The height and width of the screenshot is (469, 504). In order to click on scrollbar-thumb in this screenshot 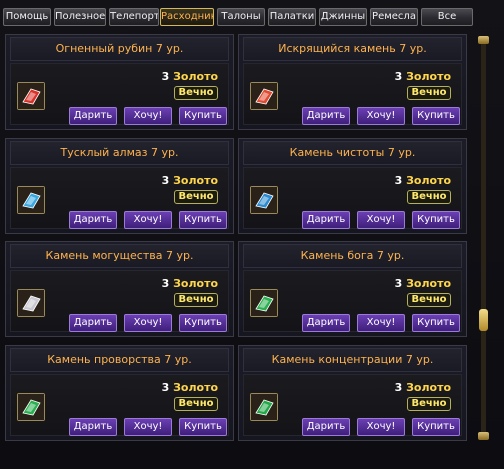, I will do `click(483, 320)`.